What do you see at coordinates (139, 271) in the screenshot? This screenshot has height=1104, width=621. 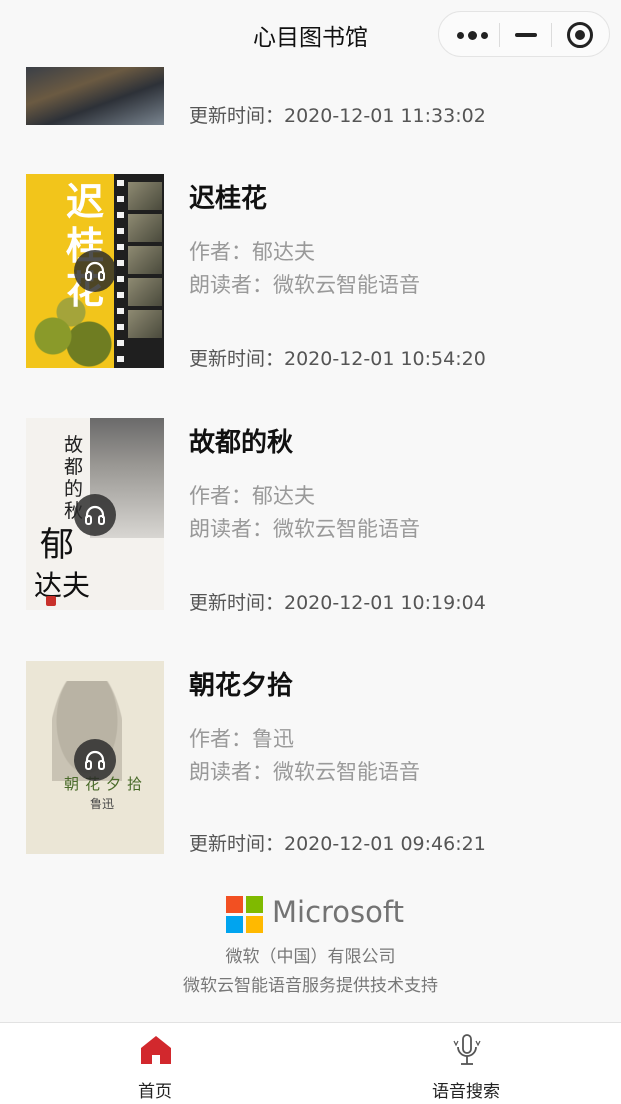 I see `cover-filmstrip` at bounding box center [139, 271].